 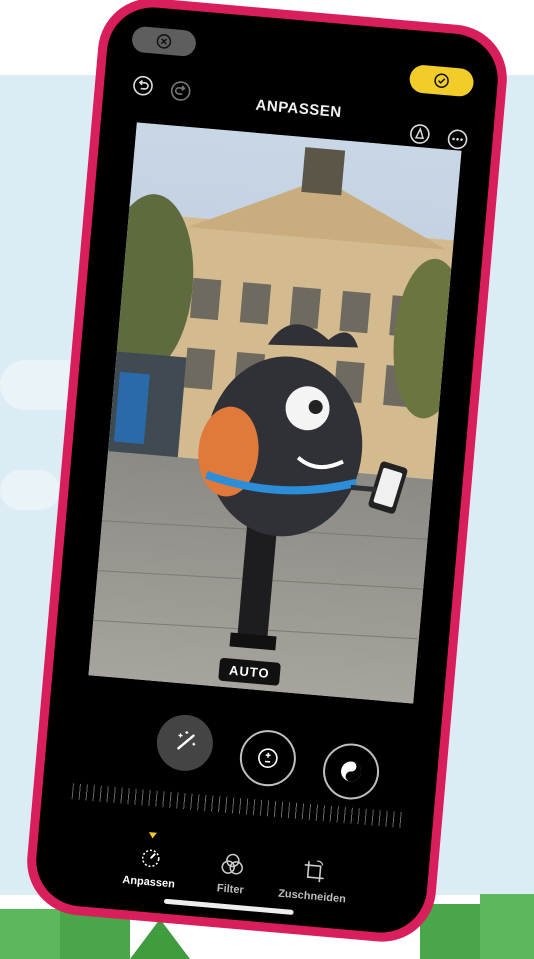 I want to click on markup-pen-icon, so click(x=420, y=134).